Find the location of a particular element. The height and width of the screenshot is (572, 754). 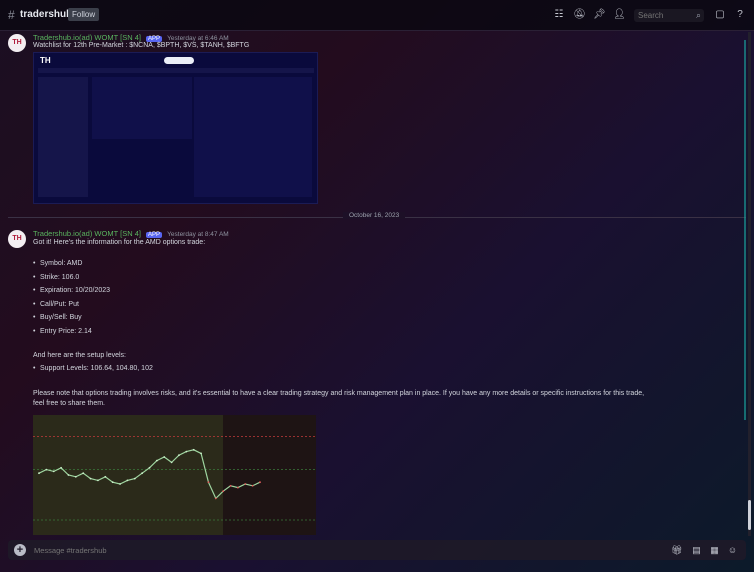

dashboard-sidebar is located at coordinates (63, 137).